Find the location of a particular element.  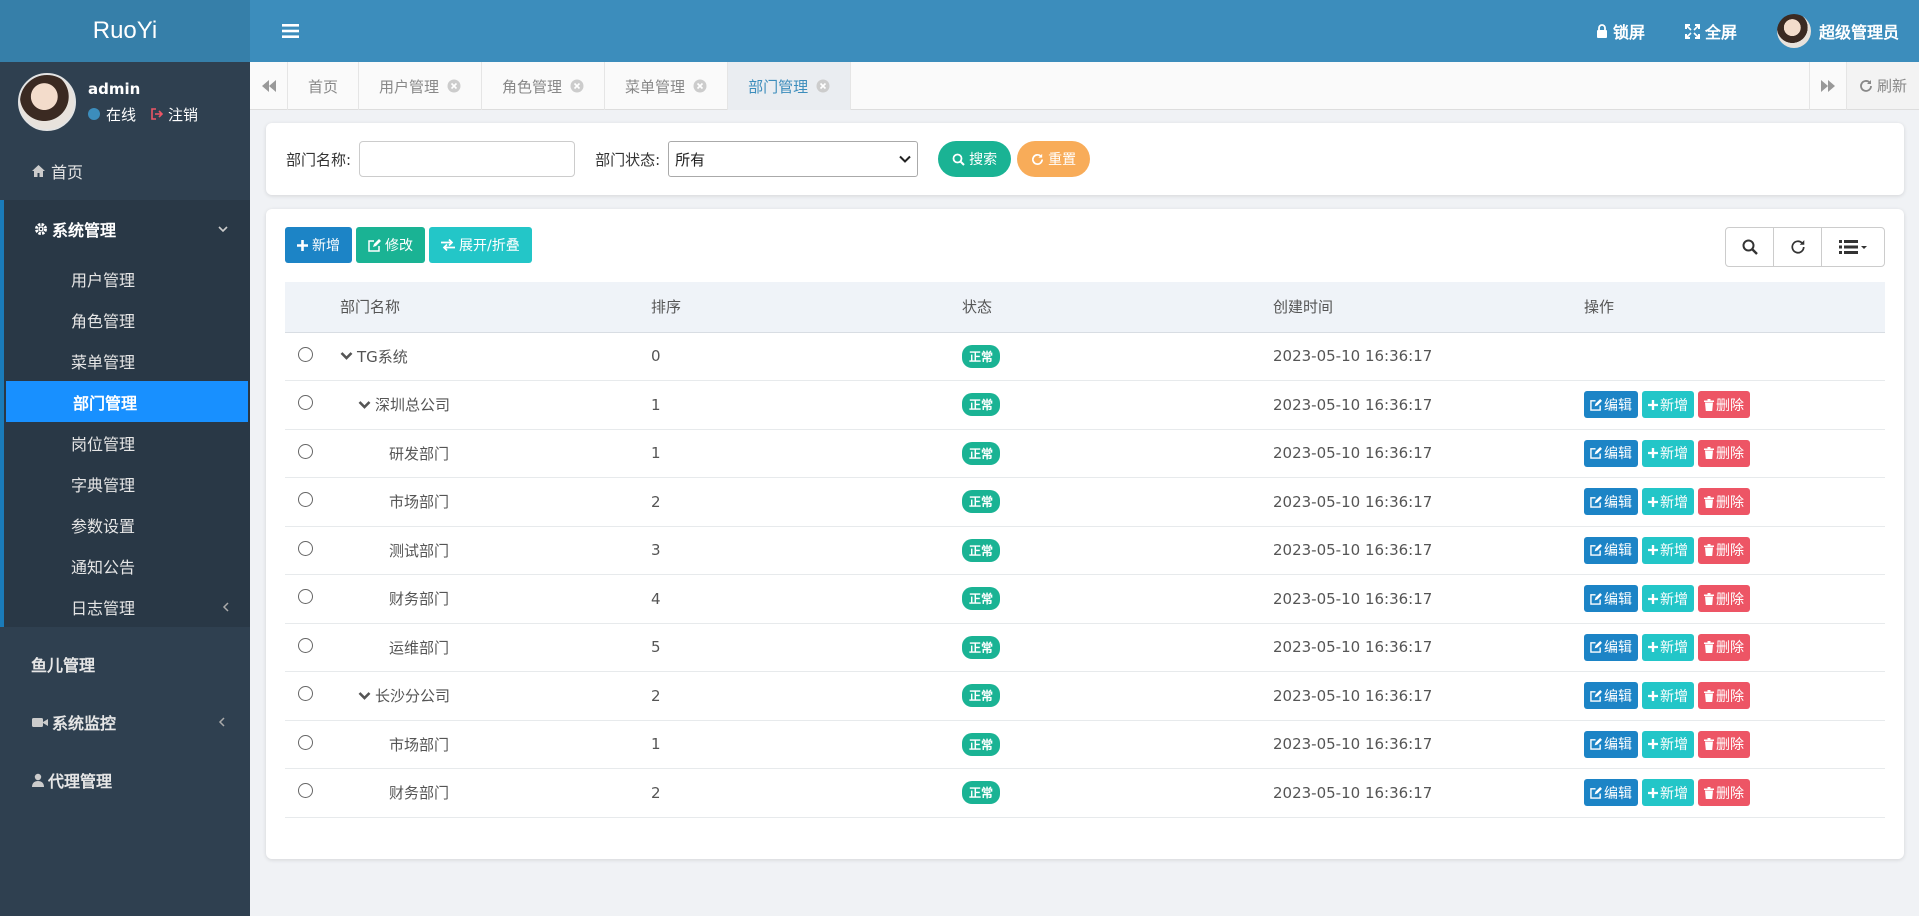

sign-out-icon is located at coordinates (157, 114).